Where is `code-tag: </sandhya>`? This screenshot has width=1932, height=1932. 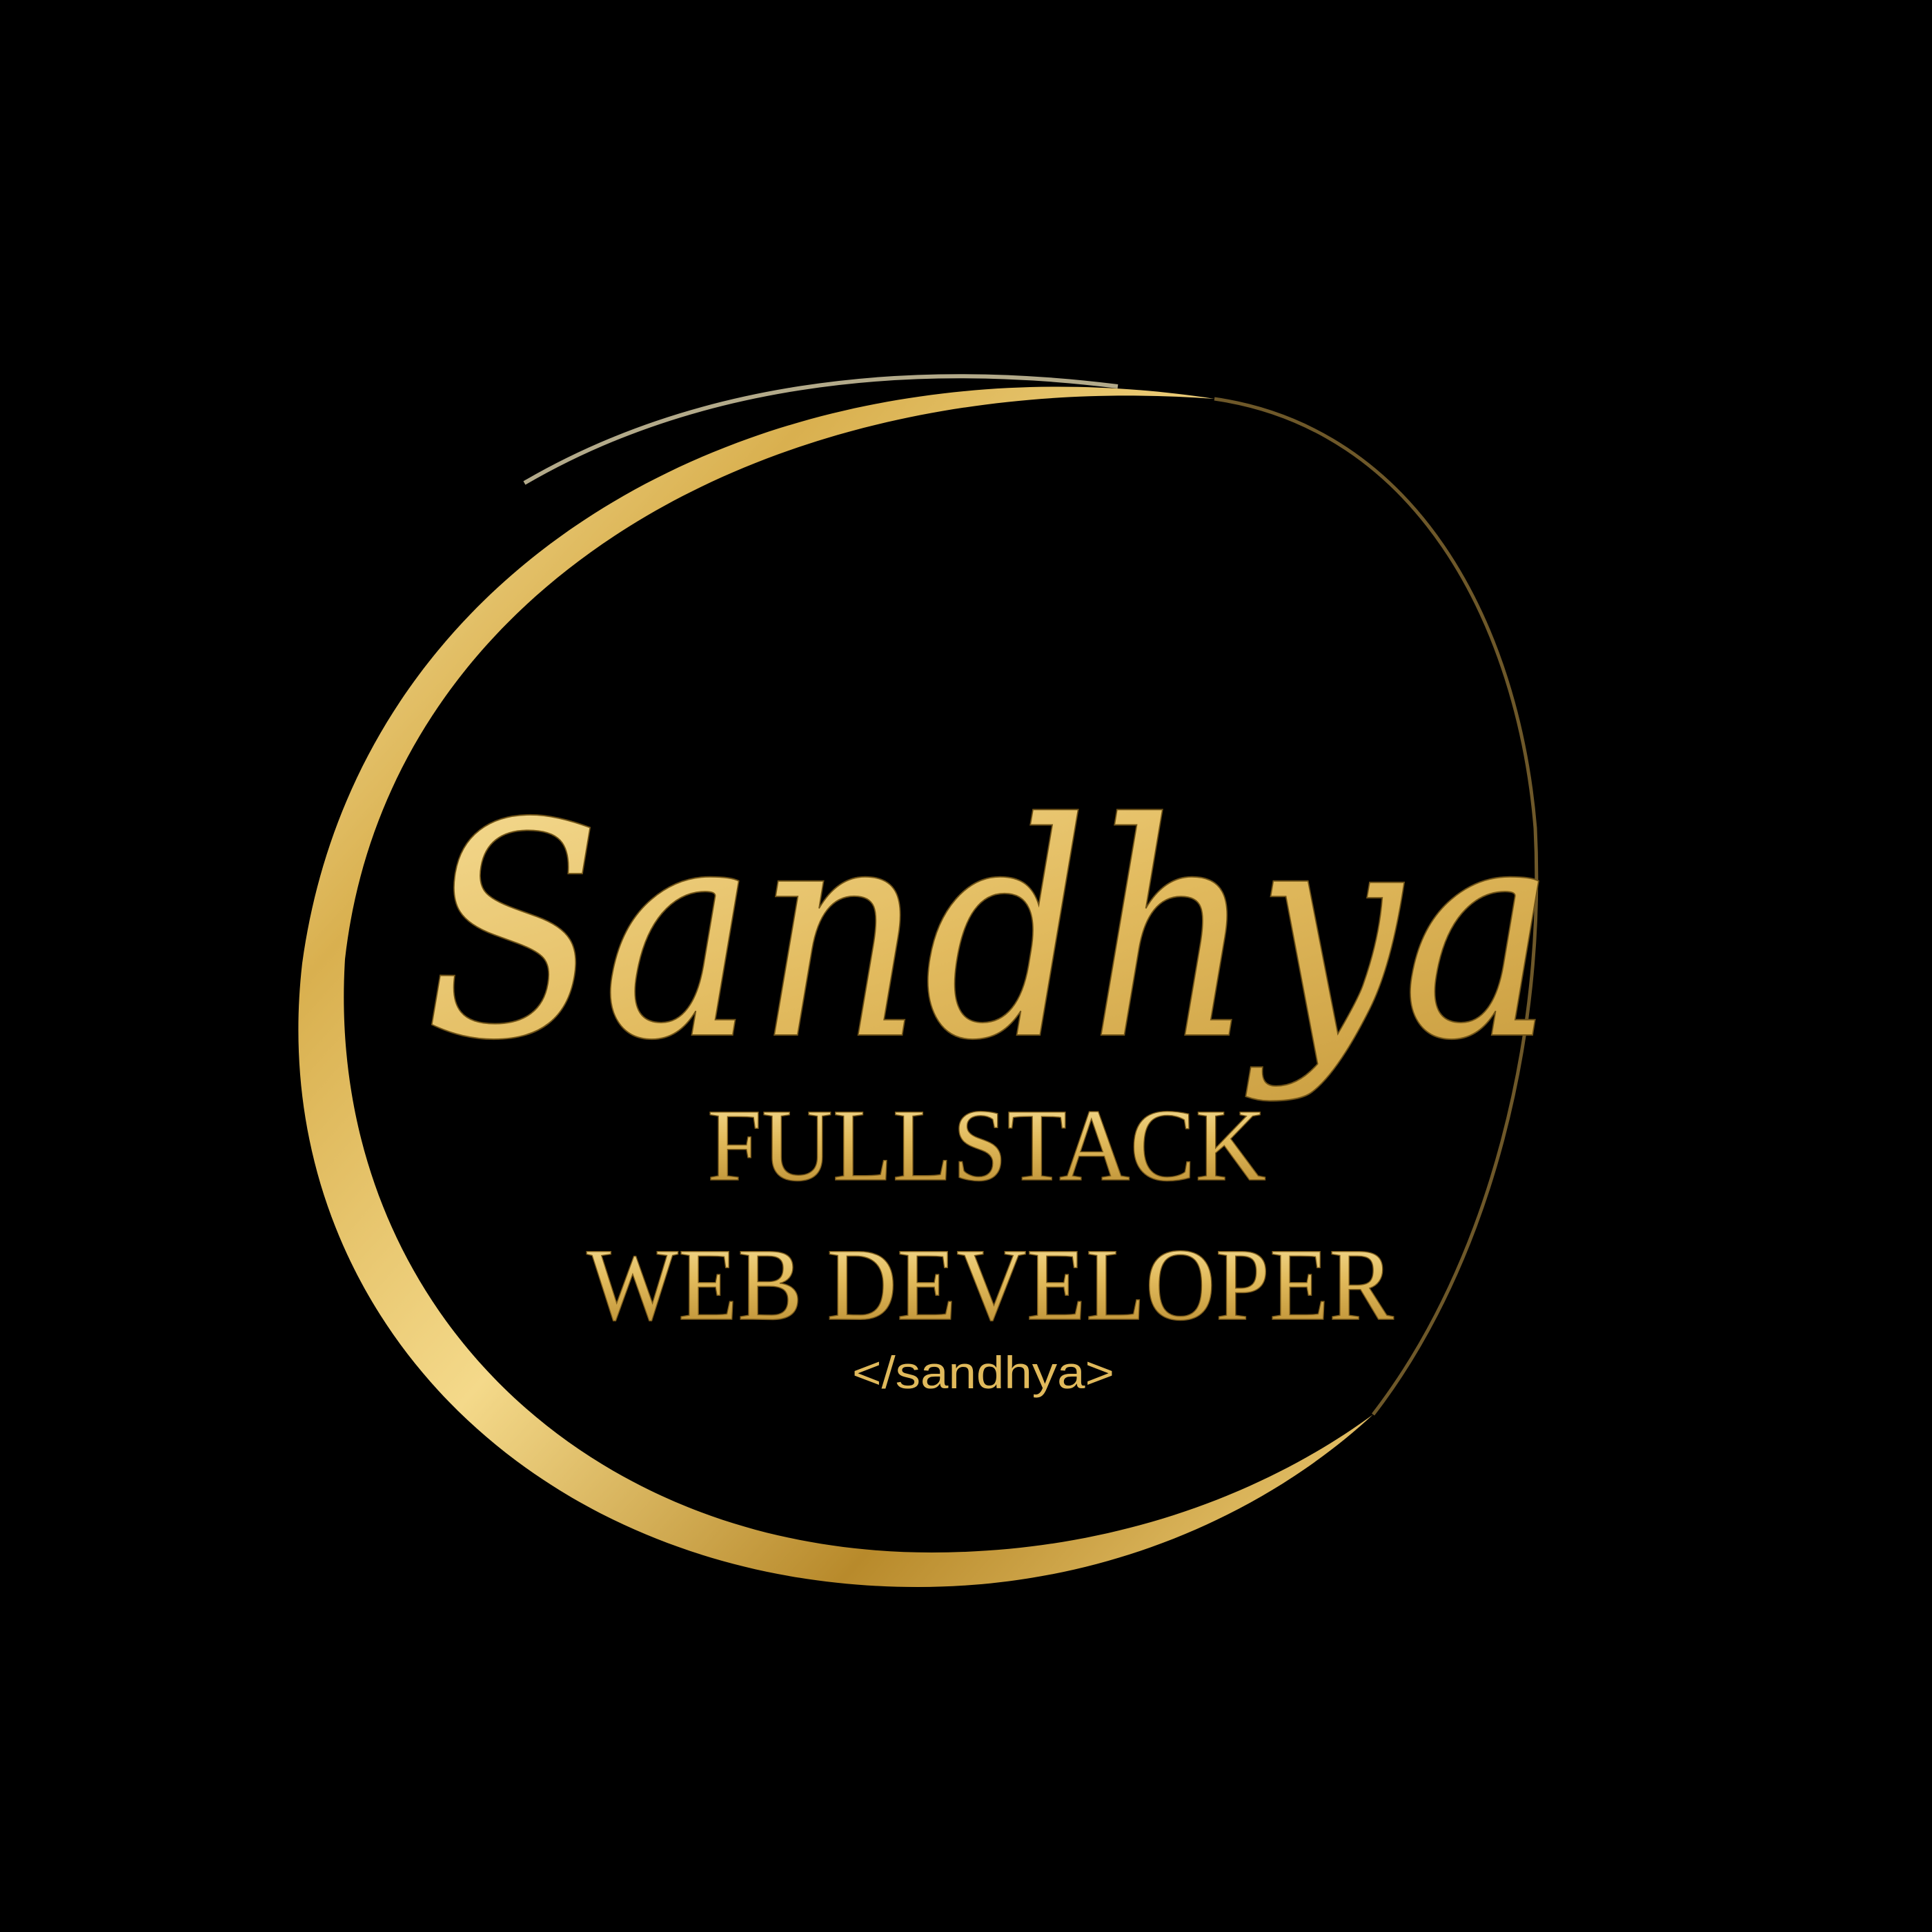 code-tag: </sandhya> is located at coordinates (983, 1372).